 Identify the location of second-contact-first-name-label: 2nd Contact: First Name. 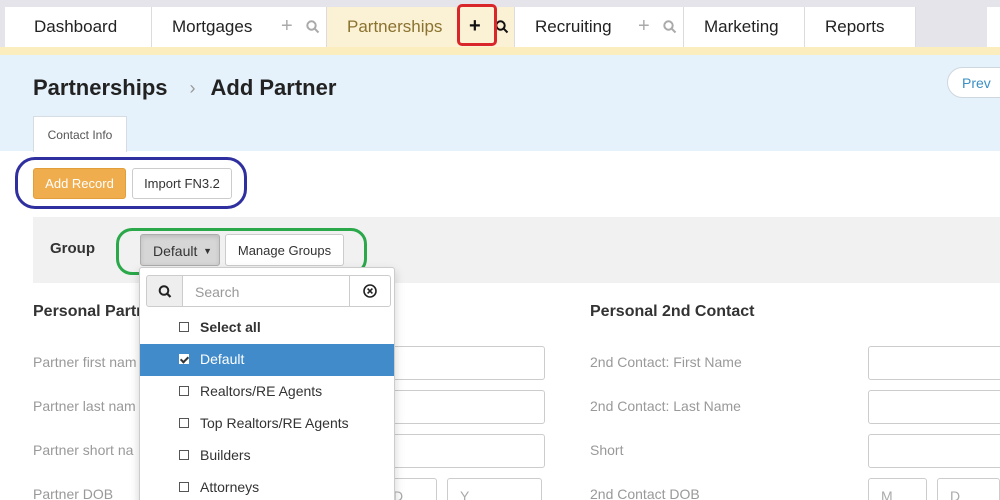
(666, 362).